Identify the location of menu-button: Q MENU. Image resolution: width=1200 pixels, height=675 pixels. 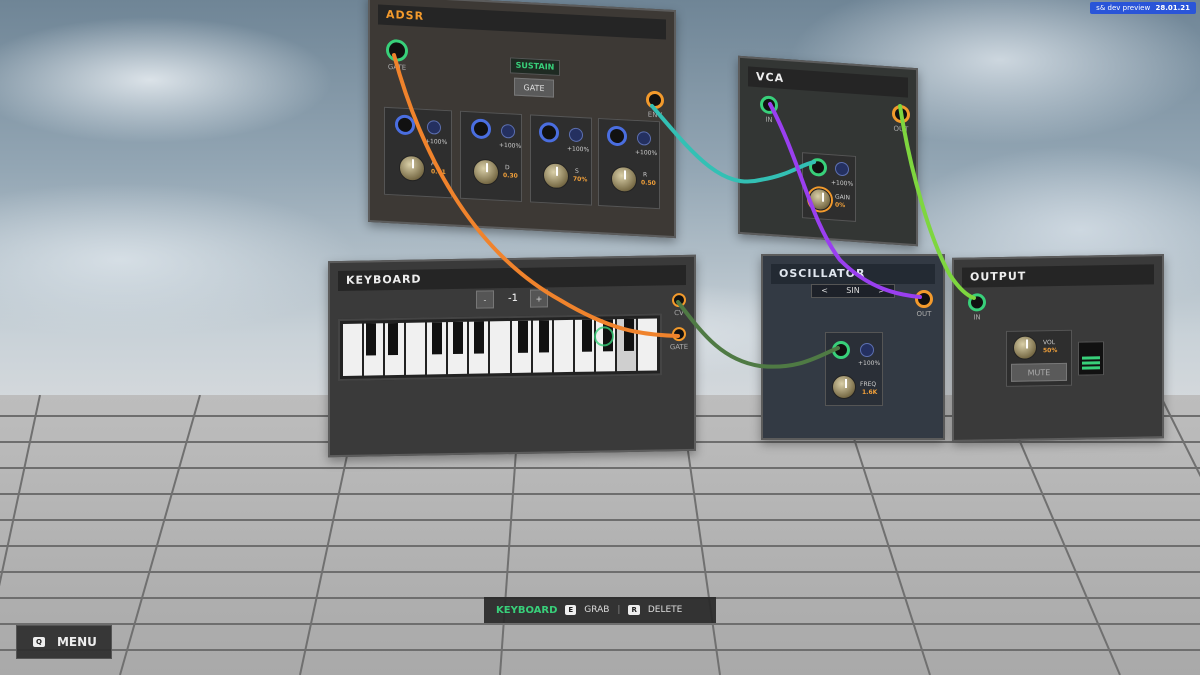
(64, 642).